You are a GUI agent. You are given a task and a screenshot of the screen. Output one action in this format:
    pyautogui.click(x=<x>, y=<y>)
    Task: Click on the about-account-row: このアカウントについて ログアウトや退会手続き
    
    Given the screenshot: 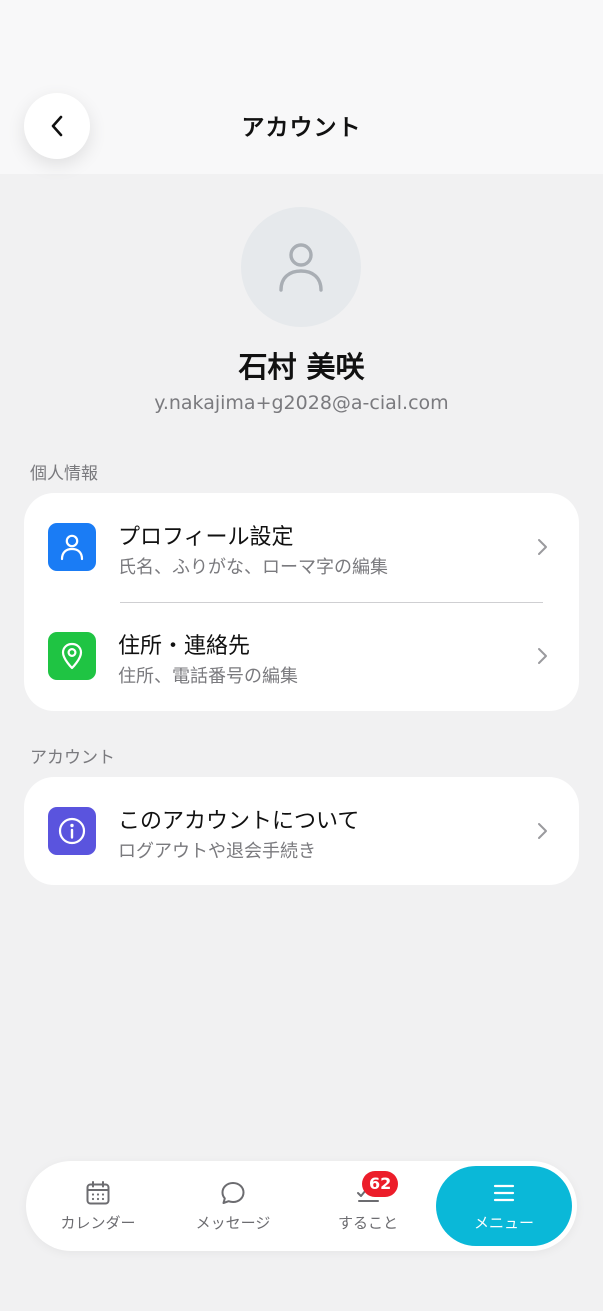 What is the action you would take?
    pyautogui.click(x=301, y=831)
    